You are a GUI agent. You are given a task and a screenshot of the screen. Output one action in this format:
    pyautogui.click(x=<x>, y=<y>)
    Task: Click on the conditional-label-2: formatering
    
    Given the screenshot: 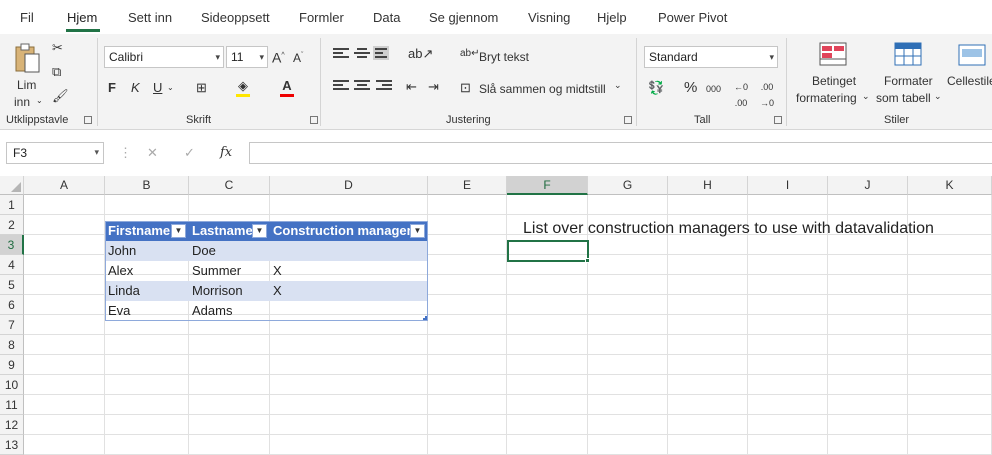 What is the action you would take?
    pyautogui.click(x=826, y=98)
    